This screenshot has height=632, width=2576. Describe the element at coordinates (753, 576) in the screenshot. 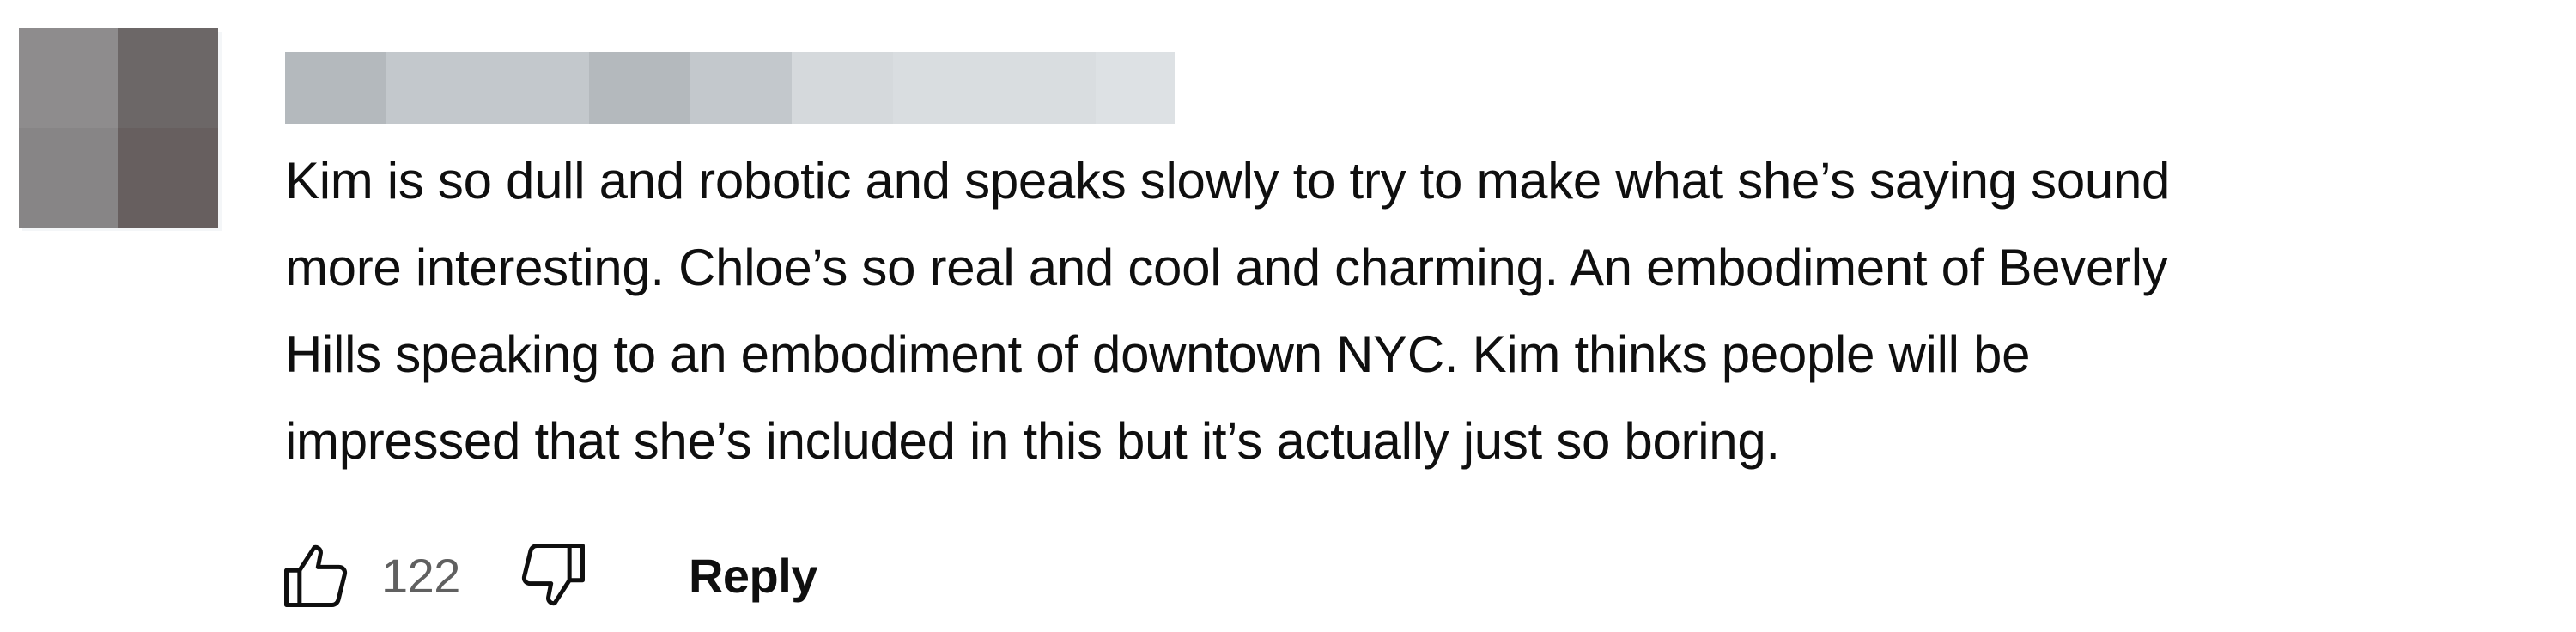

I see `reply-button: Reply` at that location.